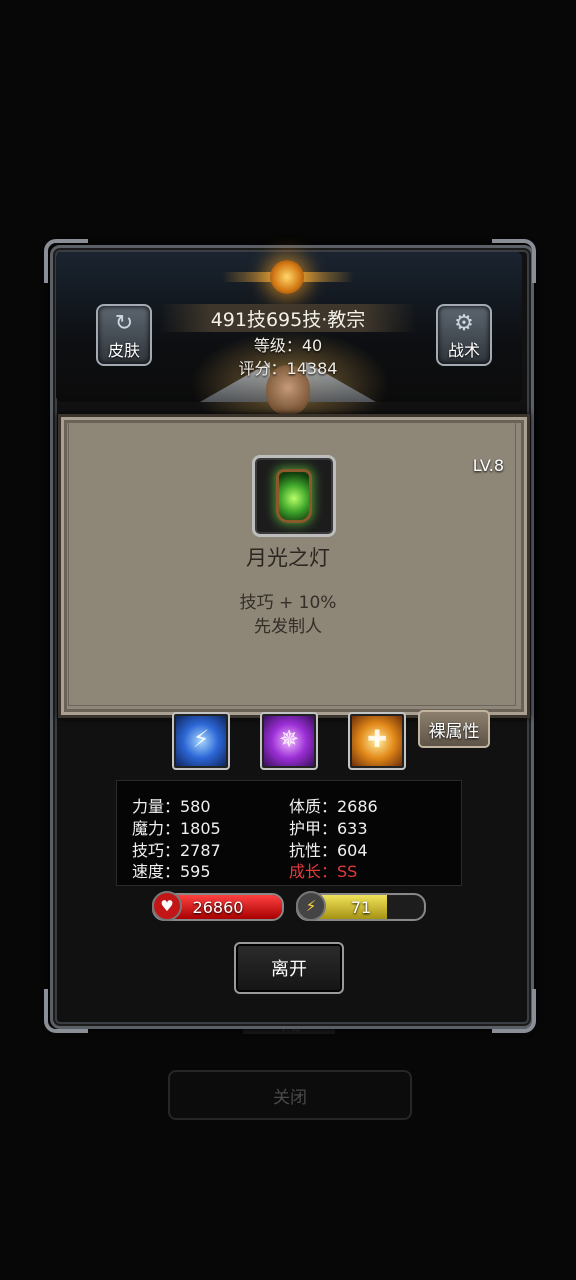 Image resolution: width=576 pixels, height=1280 pixels. What do you see at coordinates (288, 368) in the screenshot?
I see `hero-score: 评分：14384` at bounding box center [288, 368].